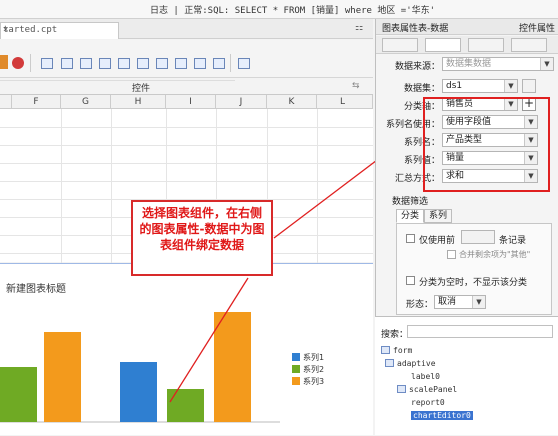 This screenshot has width=558, height=436. What do you see at coordinates (478, 237) in the screenshot?
I see `record-count-input` at bounding box center [478, 237].